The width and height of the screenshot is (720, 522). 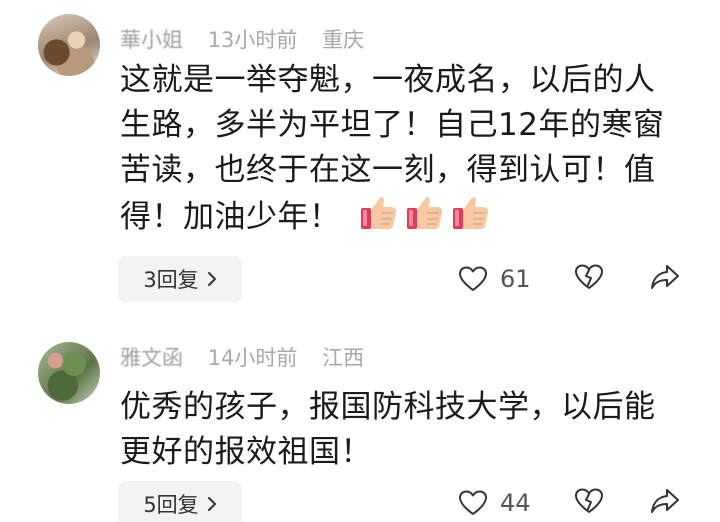 What do you see at coordinates (515, 503) in the screenshot?
I see `like-count: 44` at bounding box center [515, 503].